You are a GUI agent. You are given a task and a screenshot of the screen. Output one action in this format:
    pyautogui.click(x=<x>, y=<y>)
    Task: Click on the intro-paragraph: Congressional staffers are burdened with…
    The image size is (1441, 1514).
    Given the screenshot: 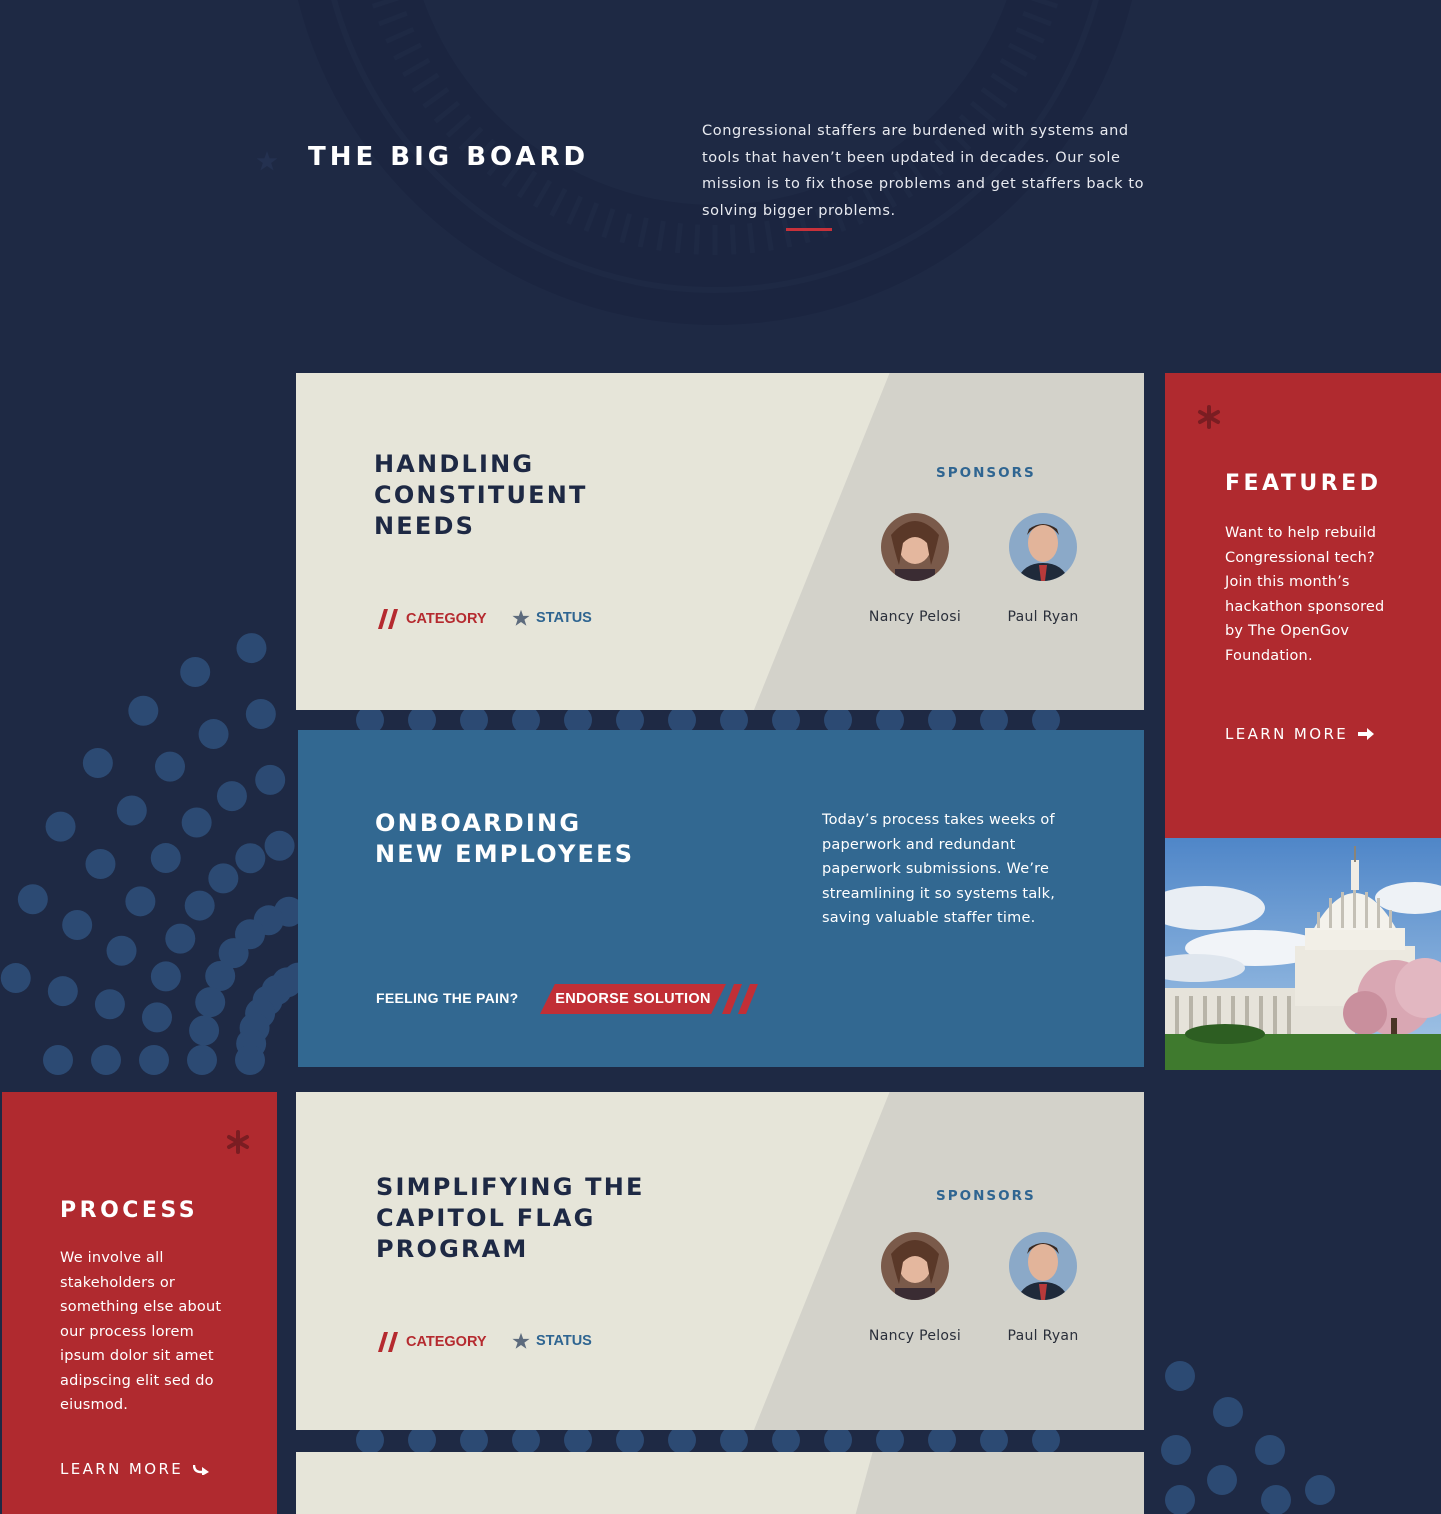 What is the action you would take?
    pyautogui.click(x=923, y=171)
    